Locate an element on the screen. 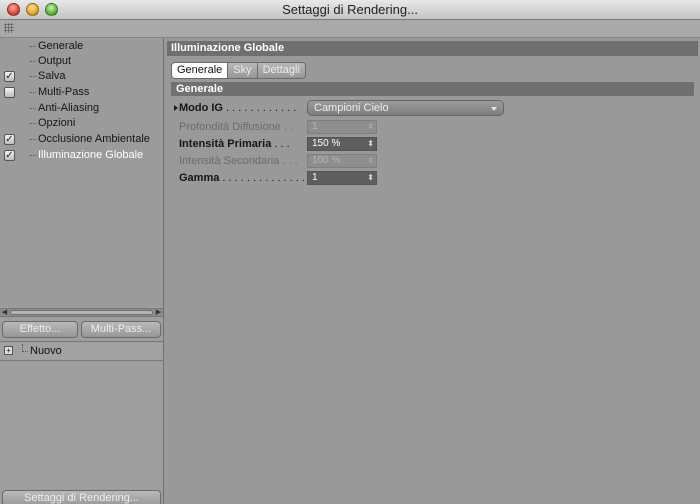 This screenshot has width=700, height=504. tree-horizontal-scrollbar: ◀ ▶ is located at coordinates (81, 312).